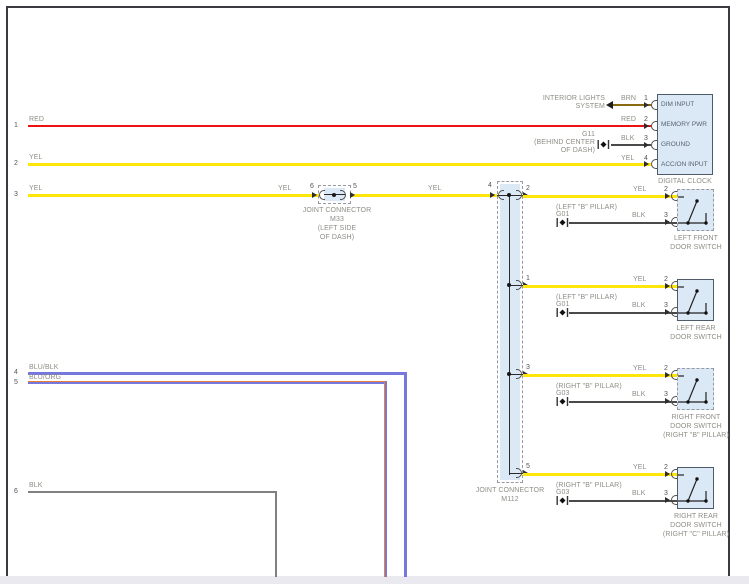 The image size is (749, 584). What do you see at coordinates (337, 228) in the screenshot?
I see `m33-name-line3: (LEFT SIDE` at bounding box center [337, 228].